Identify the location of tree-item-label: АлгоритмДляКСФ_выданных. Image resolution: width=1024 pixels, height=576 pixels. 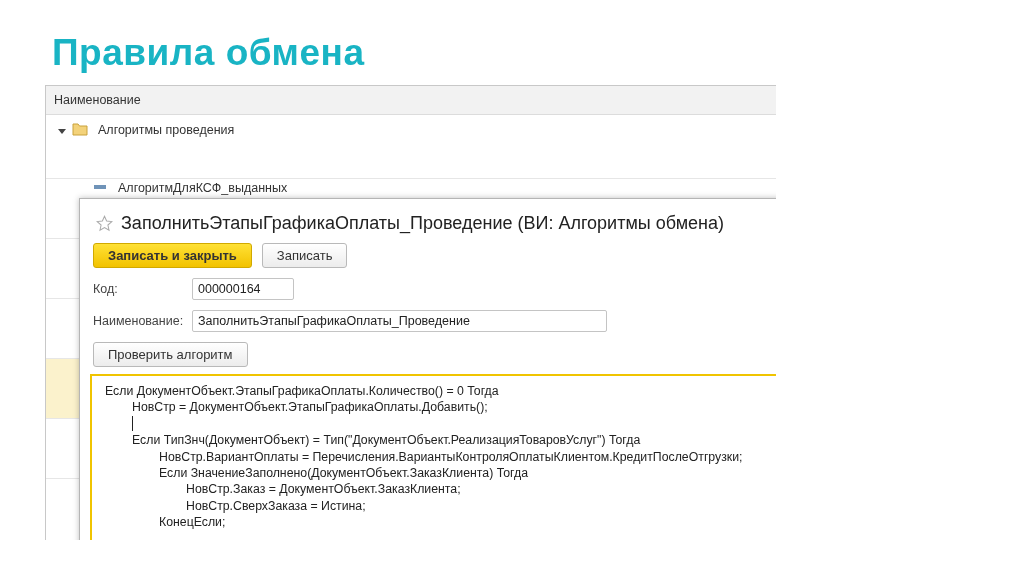
(203, 188).